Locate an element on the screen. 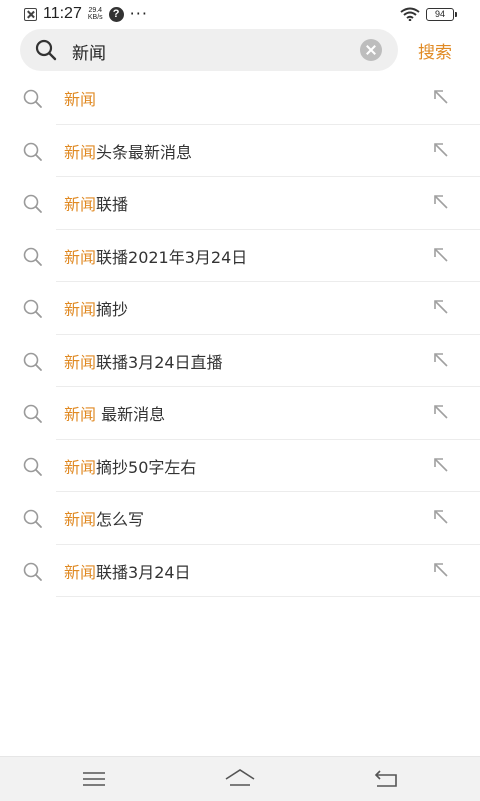 Image resolution: width=480 pixels, height=801 pixels. suggestion-item: 新闻摘抄 is located at coordinates (240, 308).